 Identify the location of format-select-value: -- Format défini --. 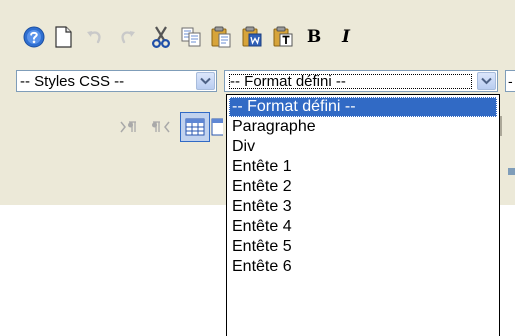
(350, 81).